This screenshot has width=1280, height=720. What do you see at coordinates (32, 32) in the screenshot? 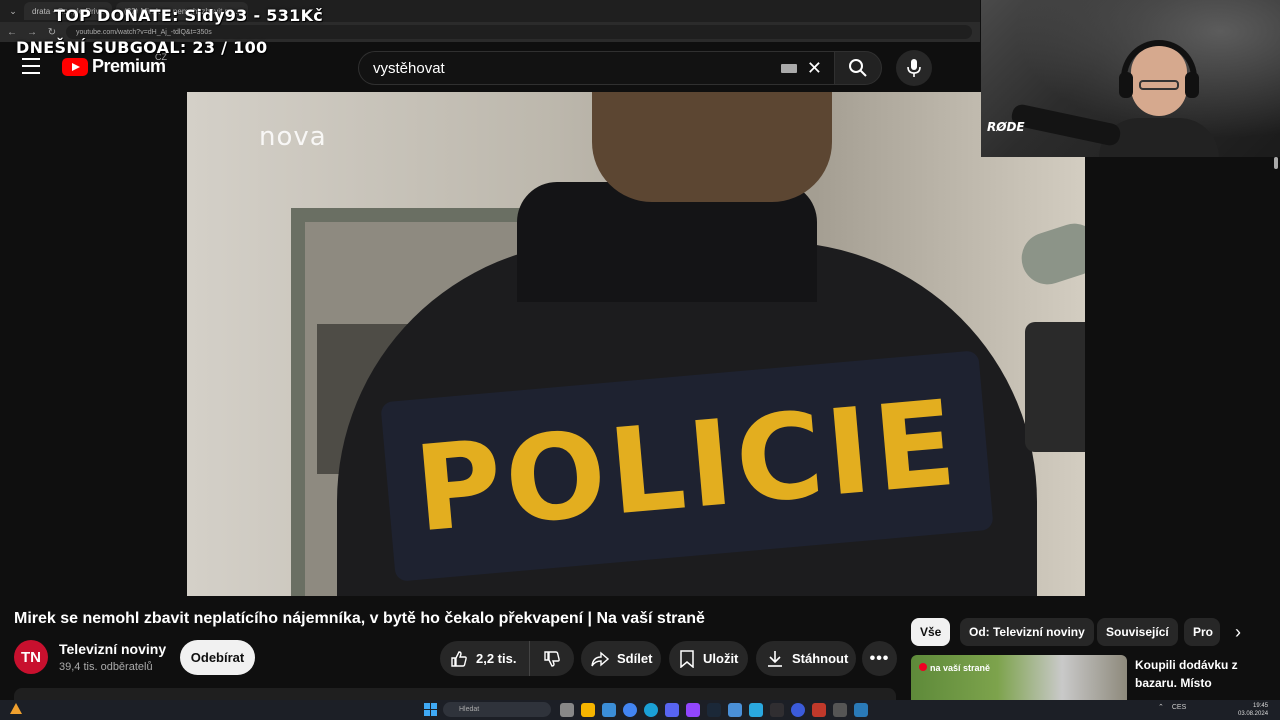
I see `forward-icon: →` at bounding box center [32, 32].